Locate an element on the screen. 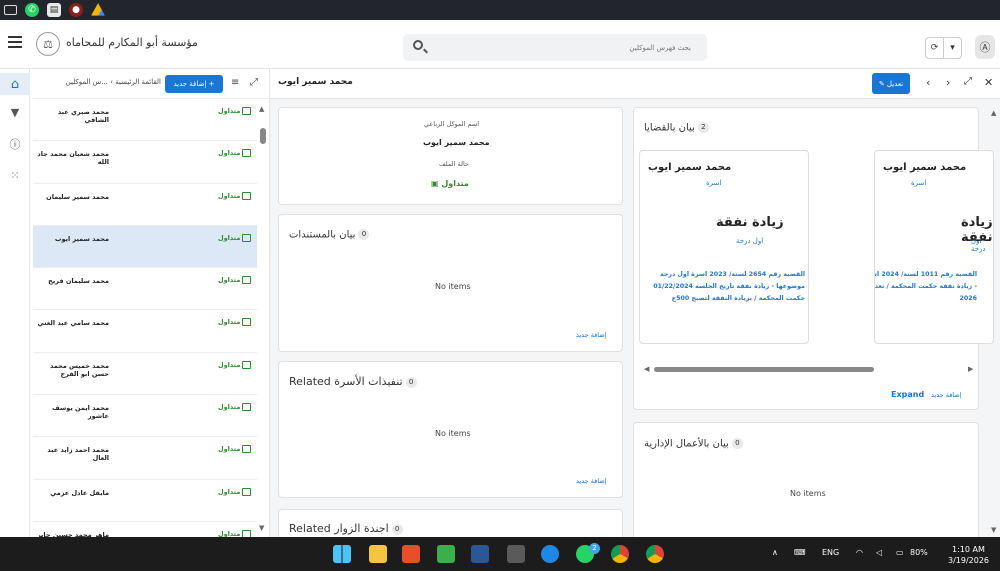  scroll-right-icon: ▶ is located at coordinates (970, 369).